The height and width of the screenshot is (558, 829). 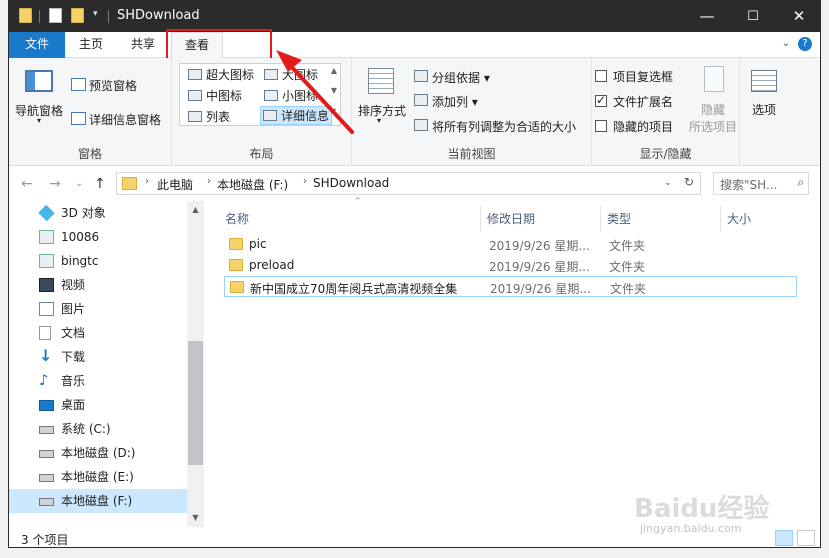 What do you see at coordinates (504, 126) in the screenshot?
I see `fit-columns-button: 将所有列调整为合适的大小` at bounding box center [504, 126].